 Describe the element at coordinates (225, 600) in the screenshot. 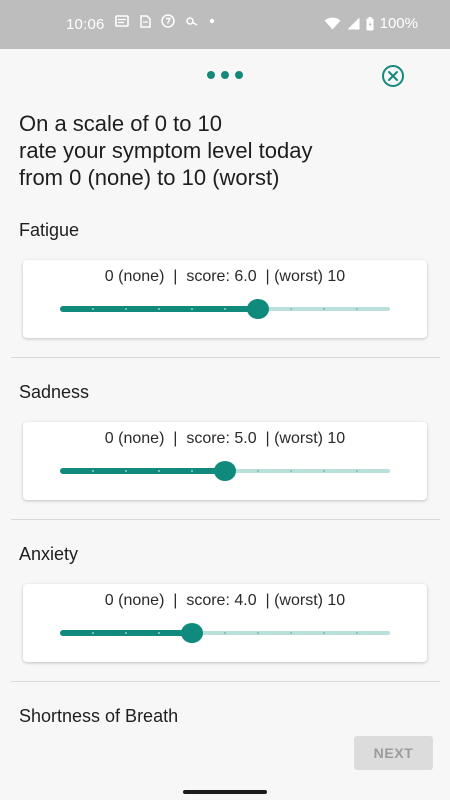

I see `scale-label: 0 (none) | score: 4.0 | (worst) 10` at that location.